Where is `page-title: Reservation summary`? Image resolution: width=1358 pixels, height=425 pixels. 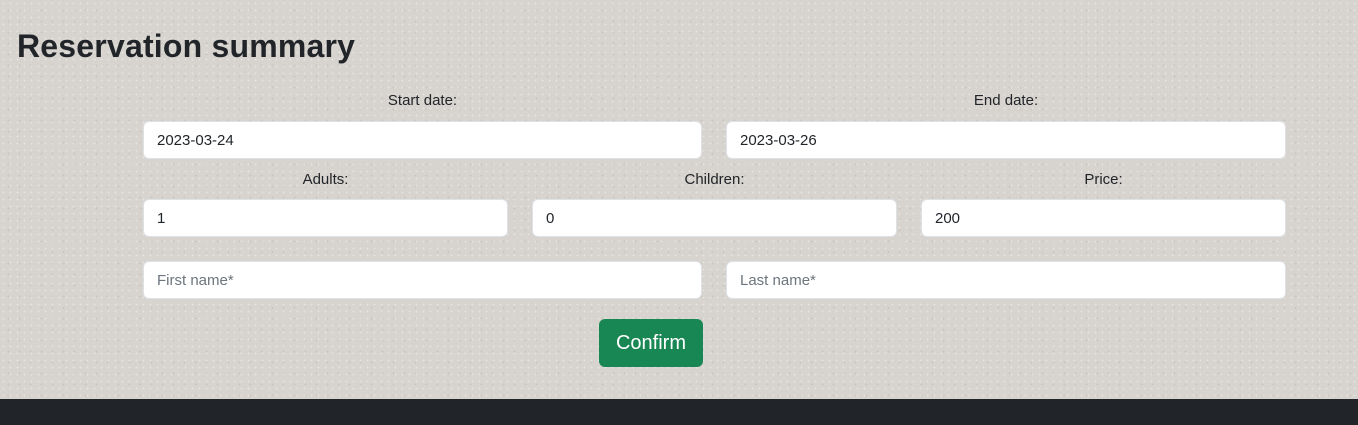 page-title: Reservation summary is located at coordinates (186, 46).